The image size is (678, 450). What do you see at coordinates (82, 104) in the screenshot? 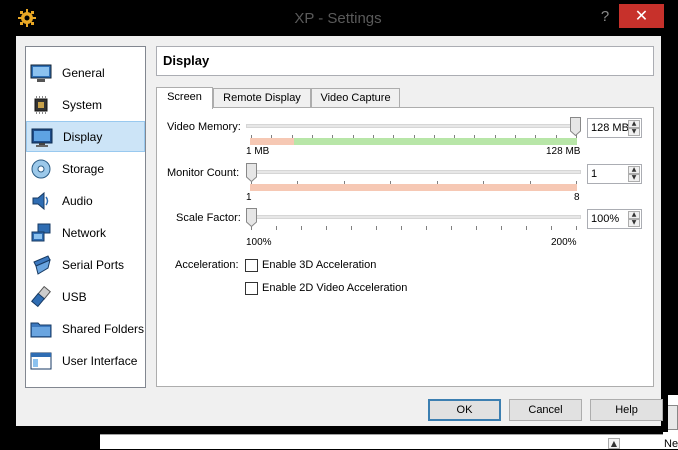
I see `sidebar-item-label: System` at bounding box center [82, 104].